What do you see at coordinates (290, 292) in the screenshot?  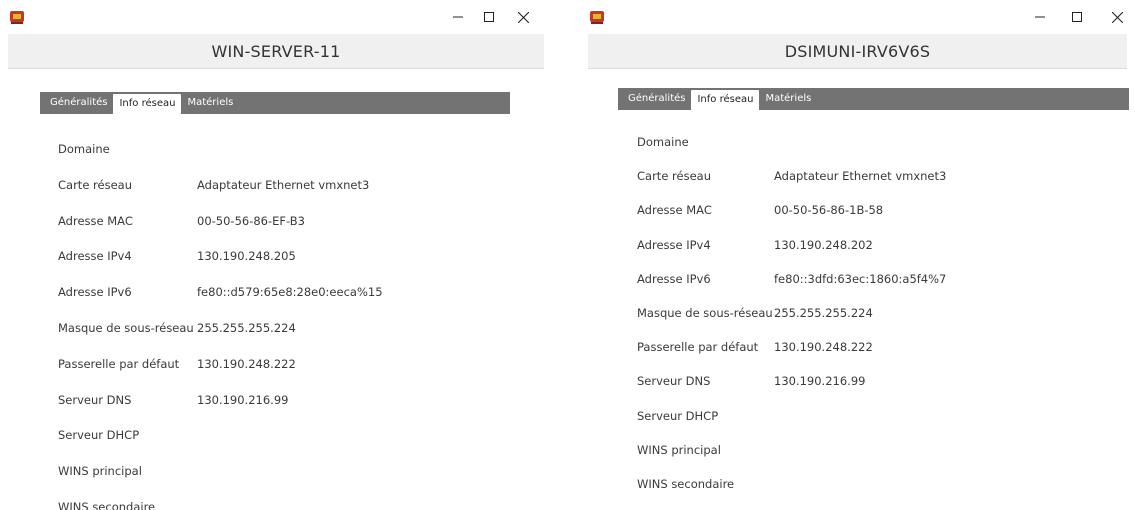 I see `info-value: fe80::d579:65e8:28e0:eeca%15` at bounding box center [290, 292].